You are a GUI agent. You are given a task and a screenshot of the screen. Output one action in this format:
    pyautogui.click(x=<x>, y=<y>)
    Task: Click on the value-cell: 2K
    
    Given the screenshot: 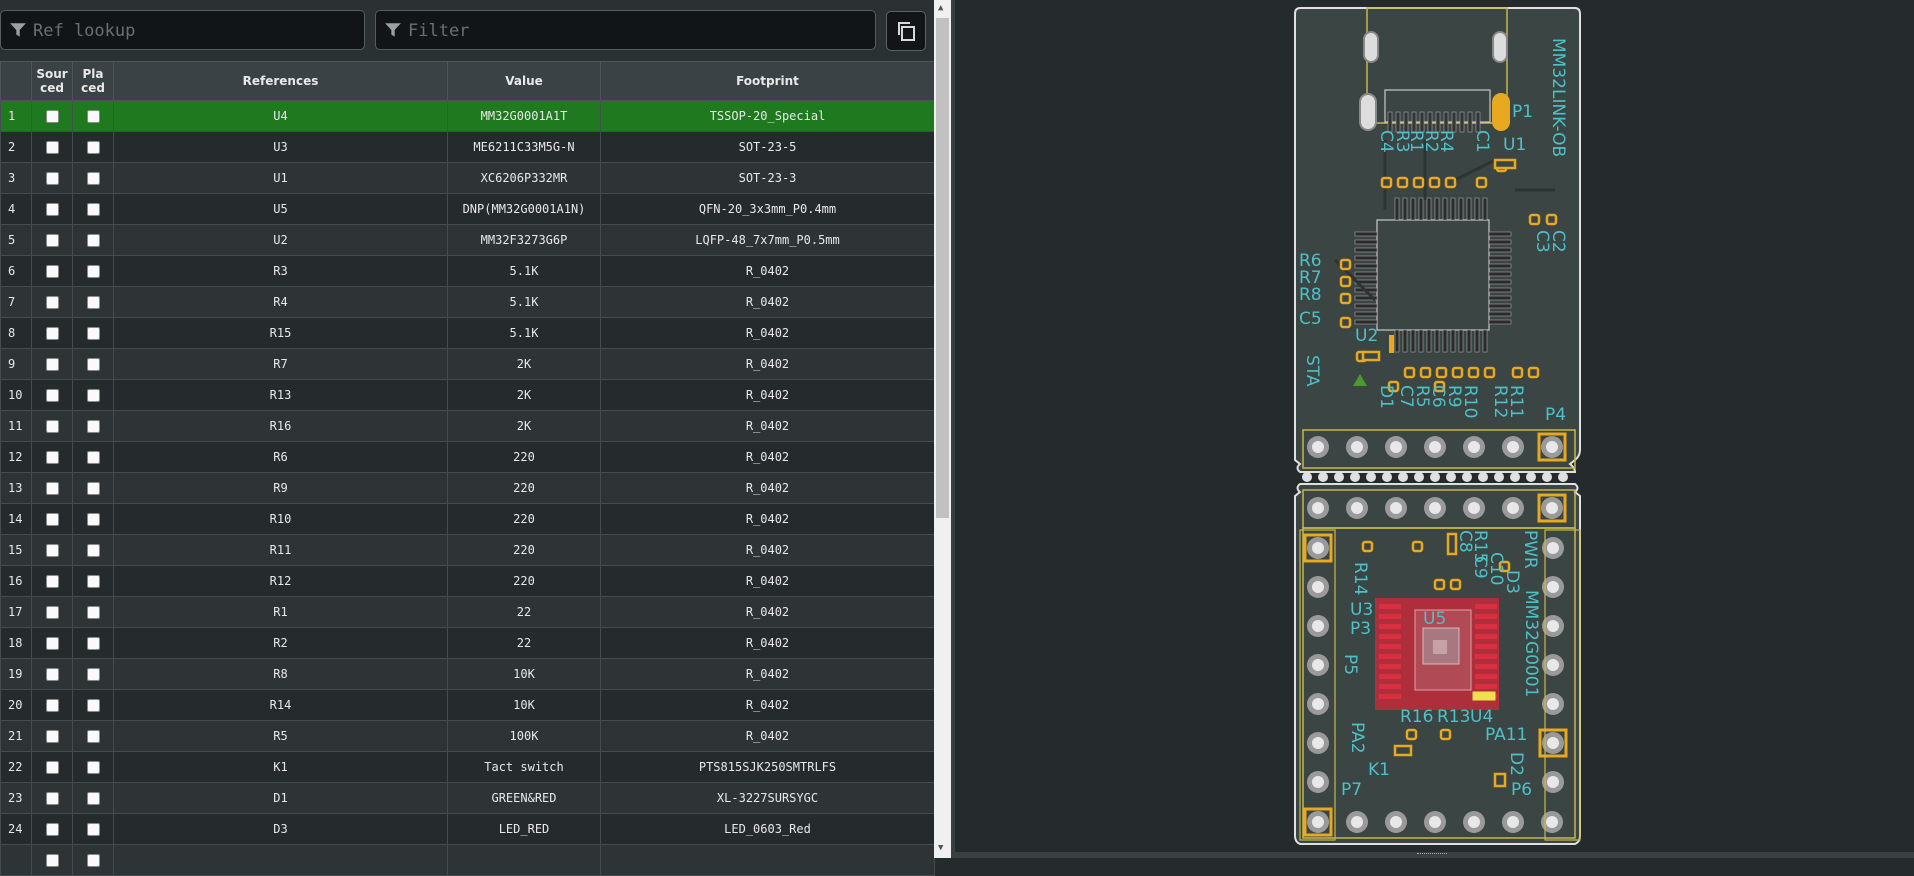 What is the action you would take?
    pyautogui.click(x=524, y=395)
    